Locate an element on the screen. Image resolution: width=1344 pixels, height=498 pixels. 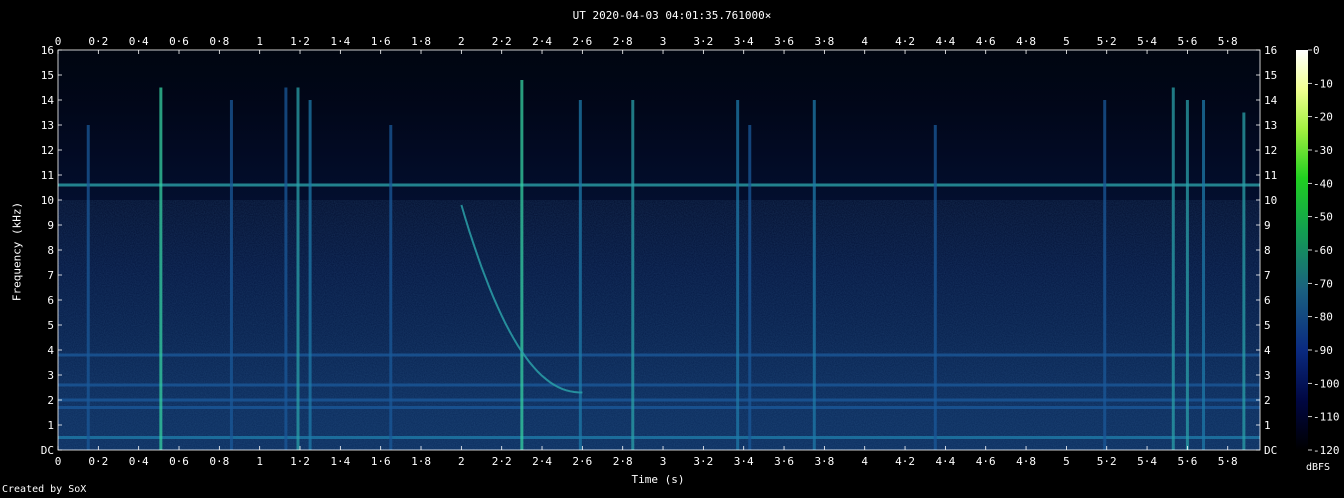
y-tick-label-left: 4 is located at coordinates (50, 350).